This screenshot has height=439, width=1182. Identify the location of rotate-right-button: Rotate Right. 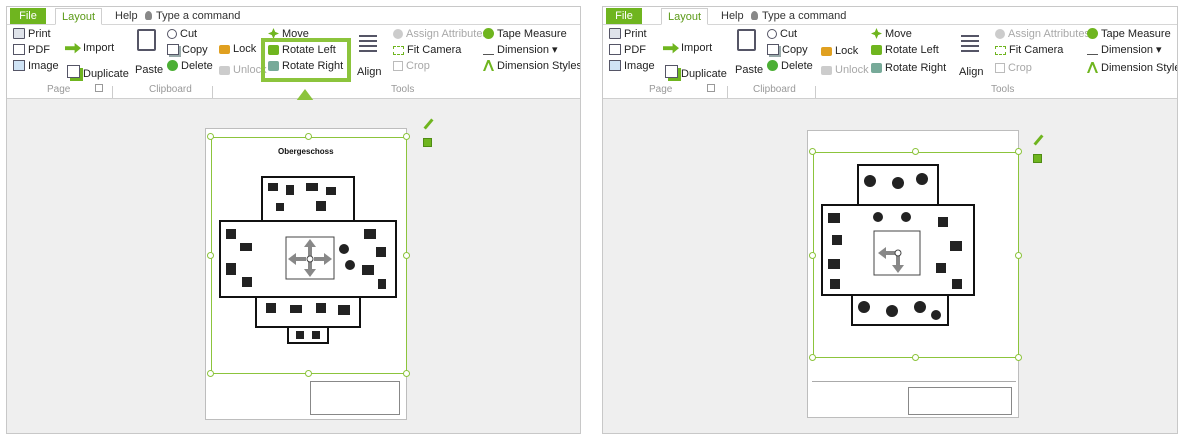
(908, 68).